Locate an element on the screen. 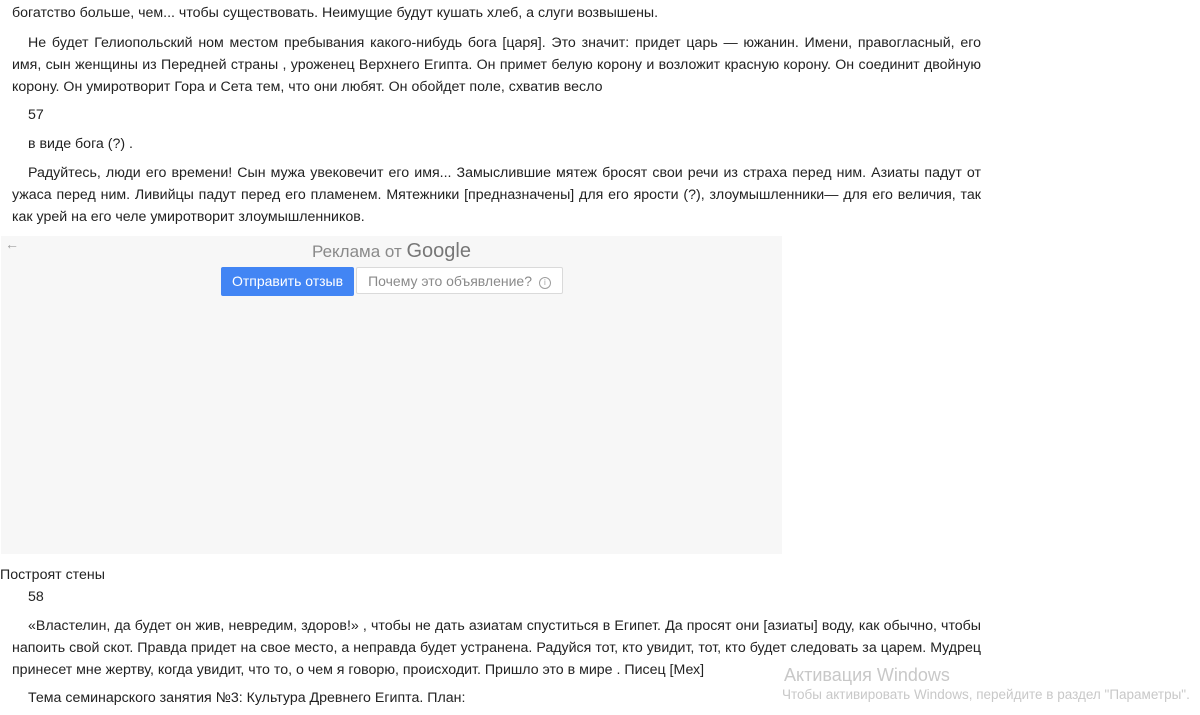 The height and width of the screenshot is (715, 1200). info-icon: i is located at coordinates (544, 283).